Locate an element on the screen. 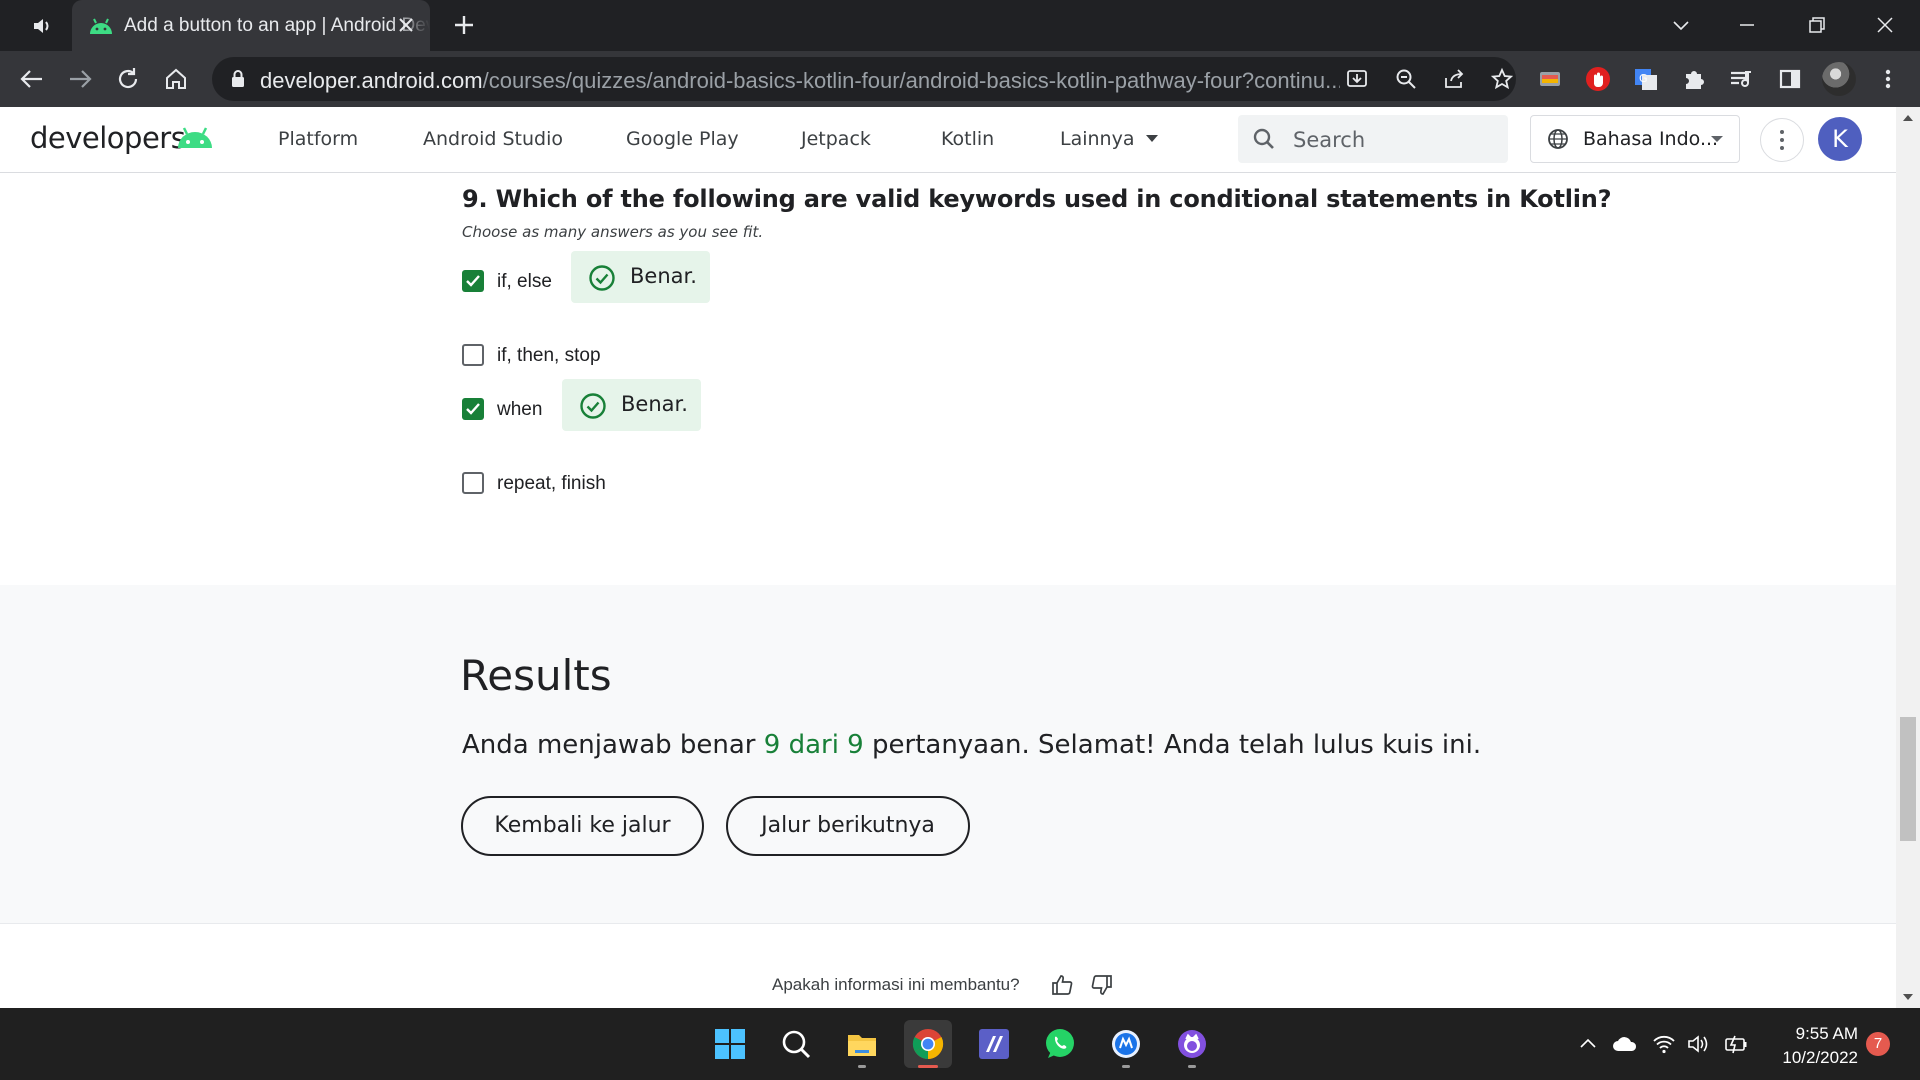 This screenshot has width=1920, height=1080. correct-feedback-badge: Benar. is located at coordinates (631, 405).